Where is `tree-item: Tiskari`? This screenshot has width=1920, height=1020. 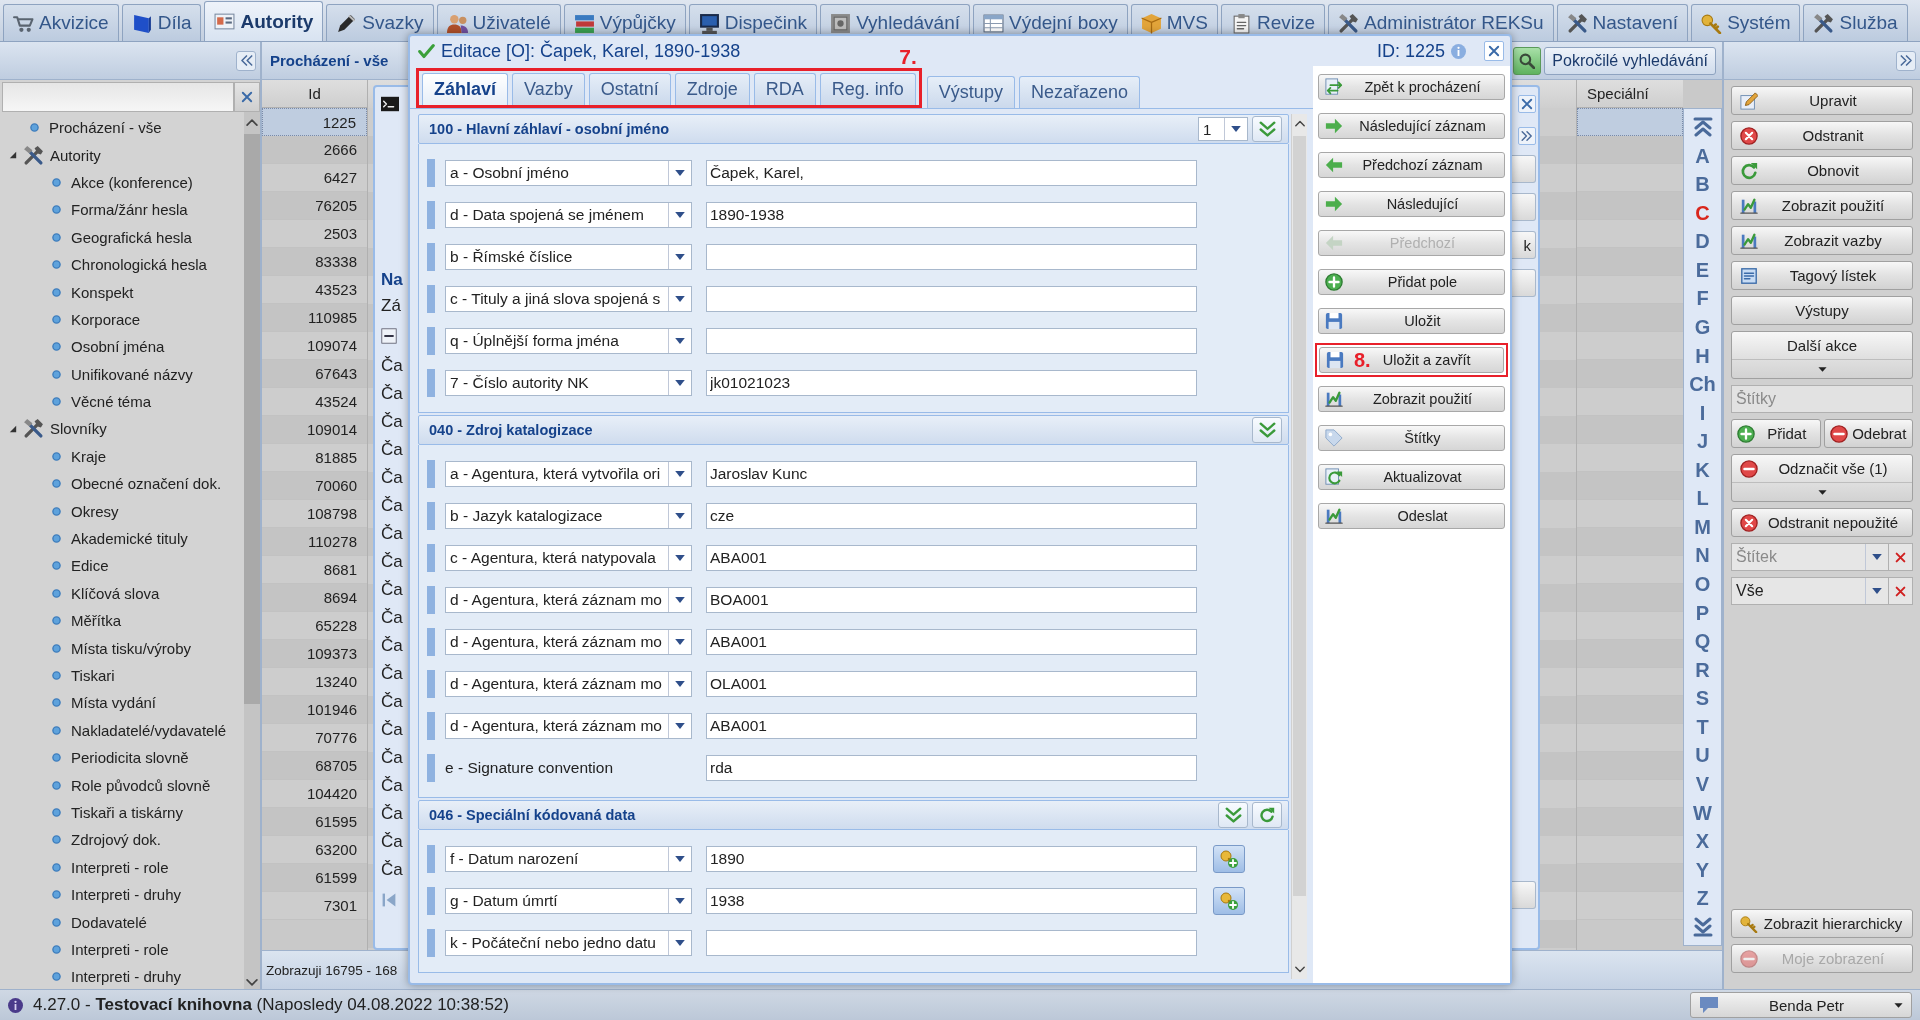
tree-item: Tiskari is located at coordinates (122, 675).